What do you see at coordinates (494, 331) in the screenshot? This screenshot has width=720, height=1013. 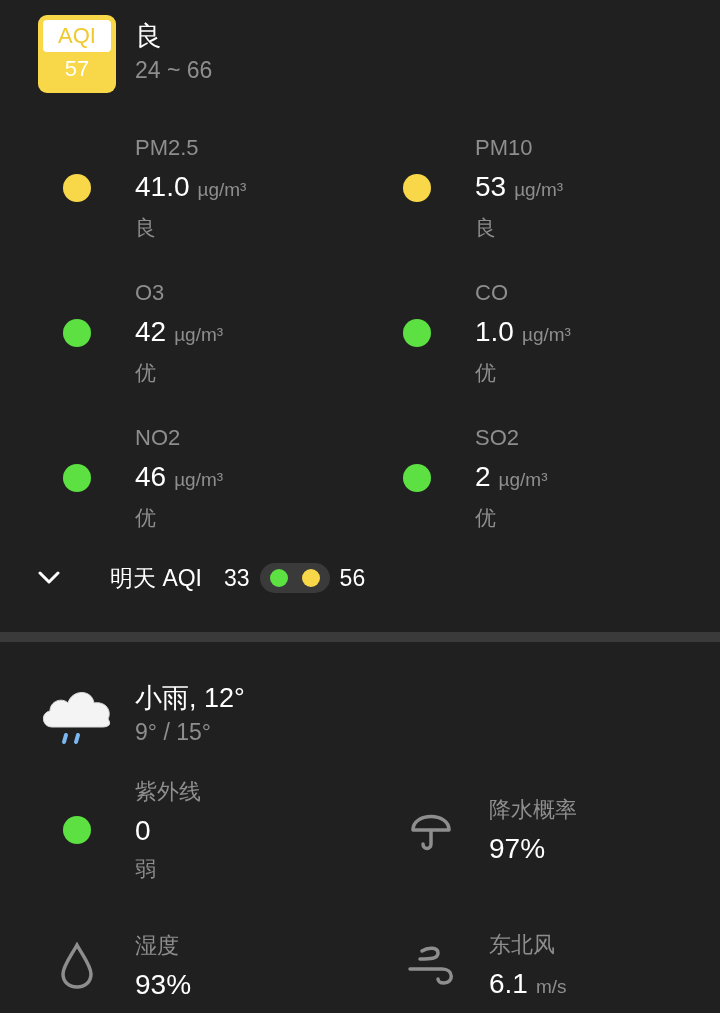 I see `pollutant-value: 1.0` at bounding box center [494, 331].